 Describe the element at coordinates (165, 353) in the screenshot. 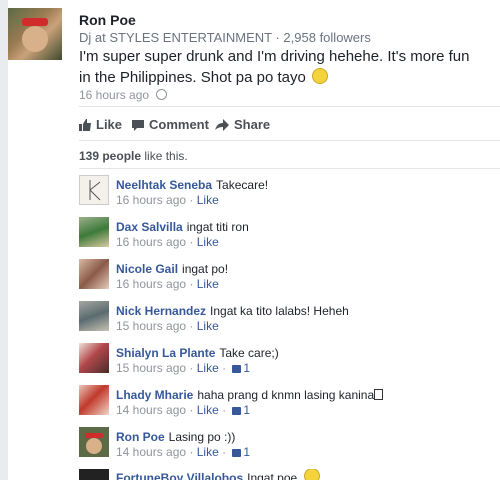

I see `commenter-name: Shialyn La Plante` at that location.